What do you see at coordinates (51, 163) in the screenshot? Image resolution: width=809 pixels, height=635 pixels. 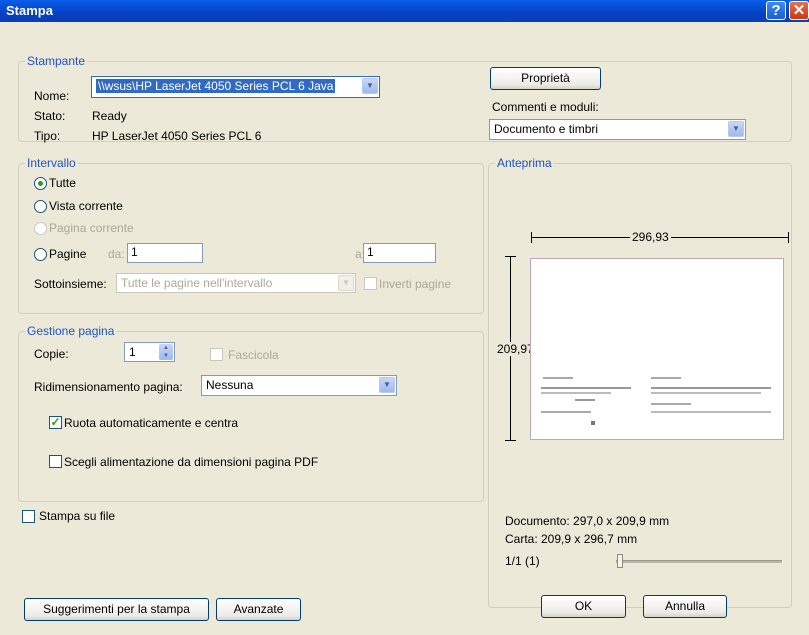 I see `range-group-label: Intervallo` at bounding box center [51, 163].